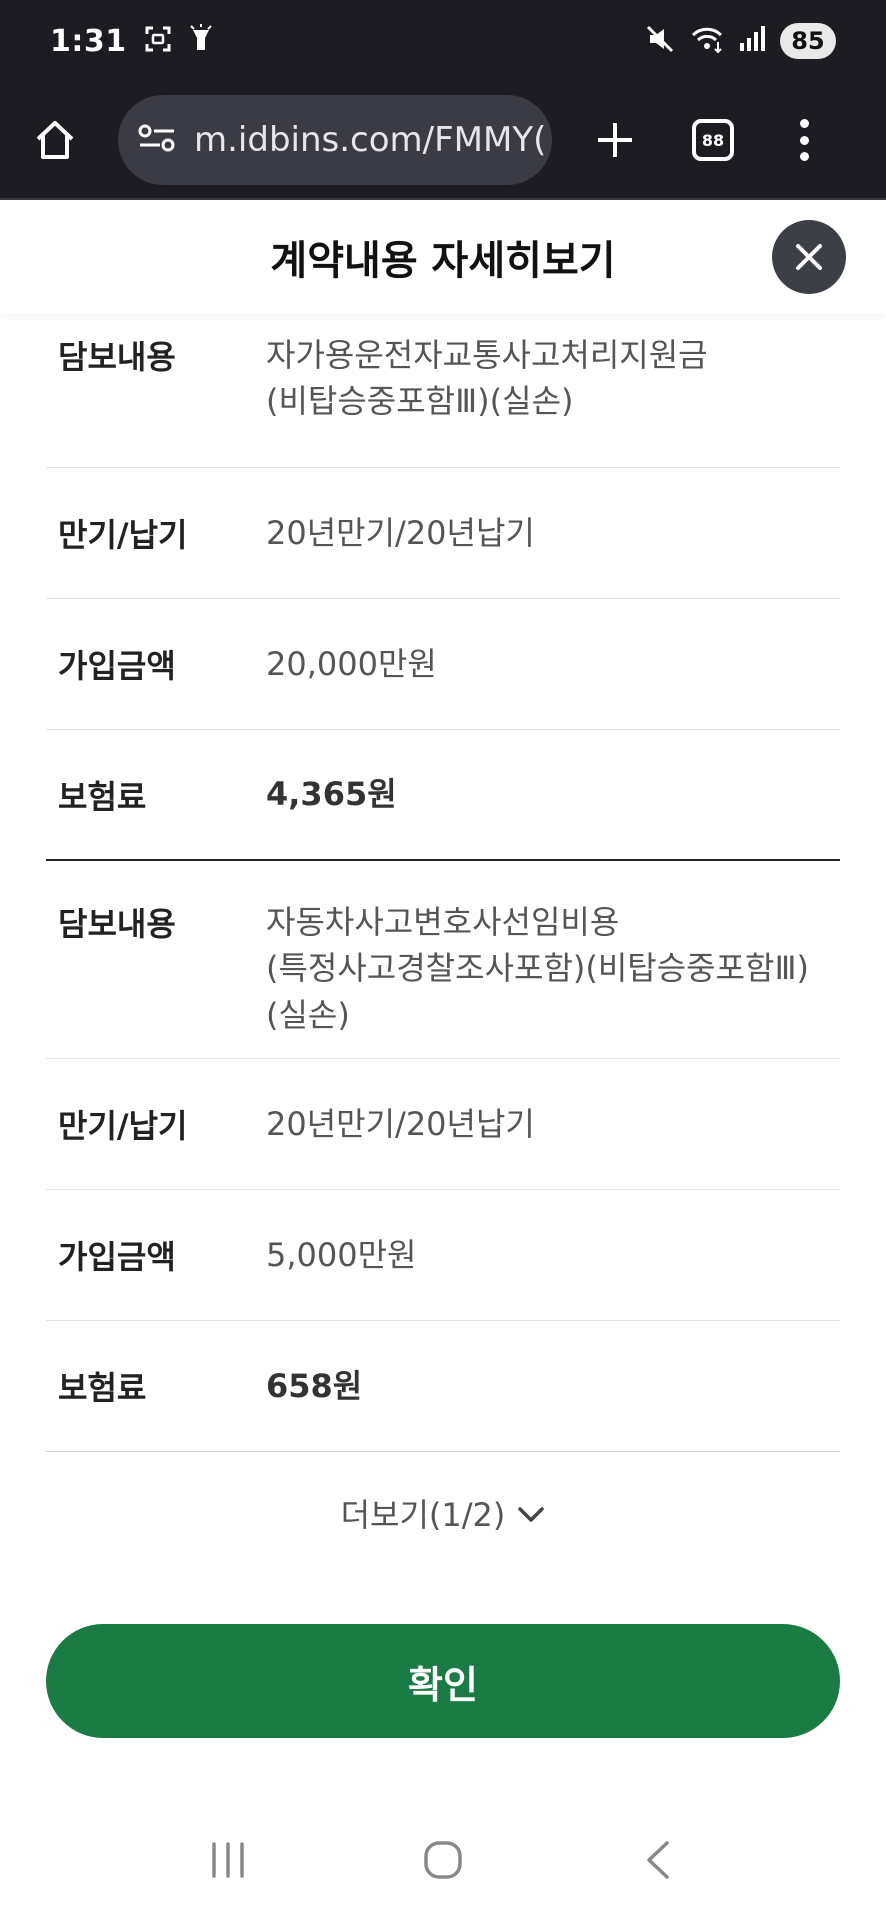 The image size is (886, 1920). Describe the element at coordinates (158, 41) in the screenshot. I see `screenshot-icon` at that location.